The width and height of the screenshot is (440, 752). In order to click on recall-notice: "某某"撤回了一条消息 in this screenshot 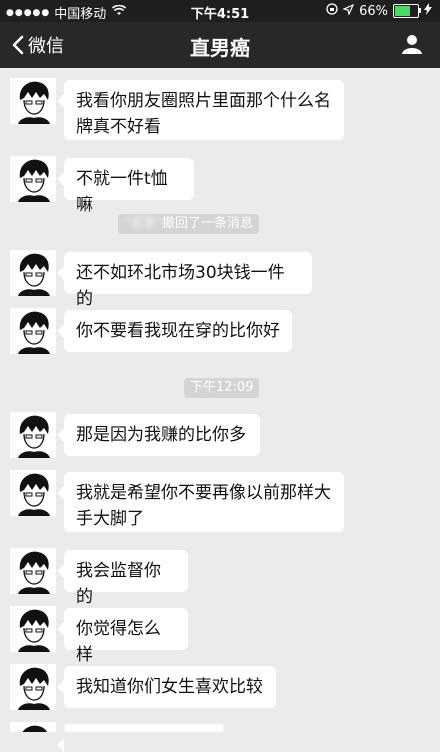, I will do `click(188, 224)`.